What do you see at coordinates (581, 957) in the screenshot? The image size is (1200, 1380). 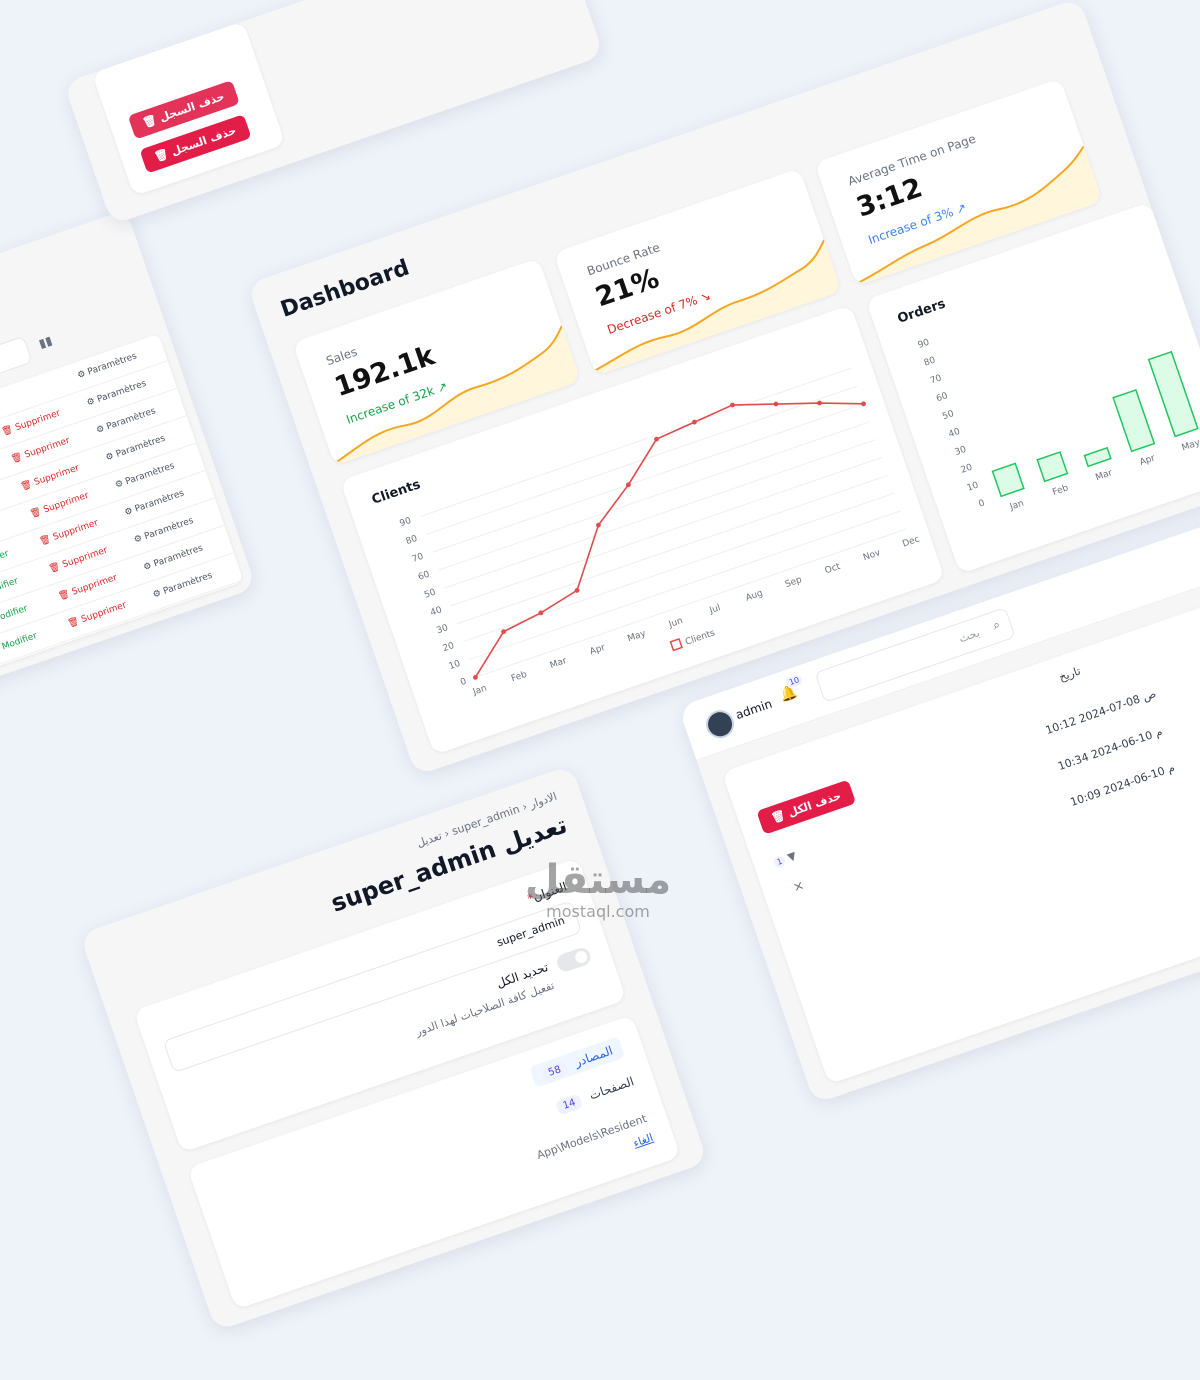 I see `toggle-knob` at bounding box center [581, 957].